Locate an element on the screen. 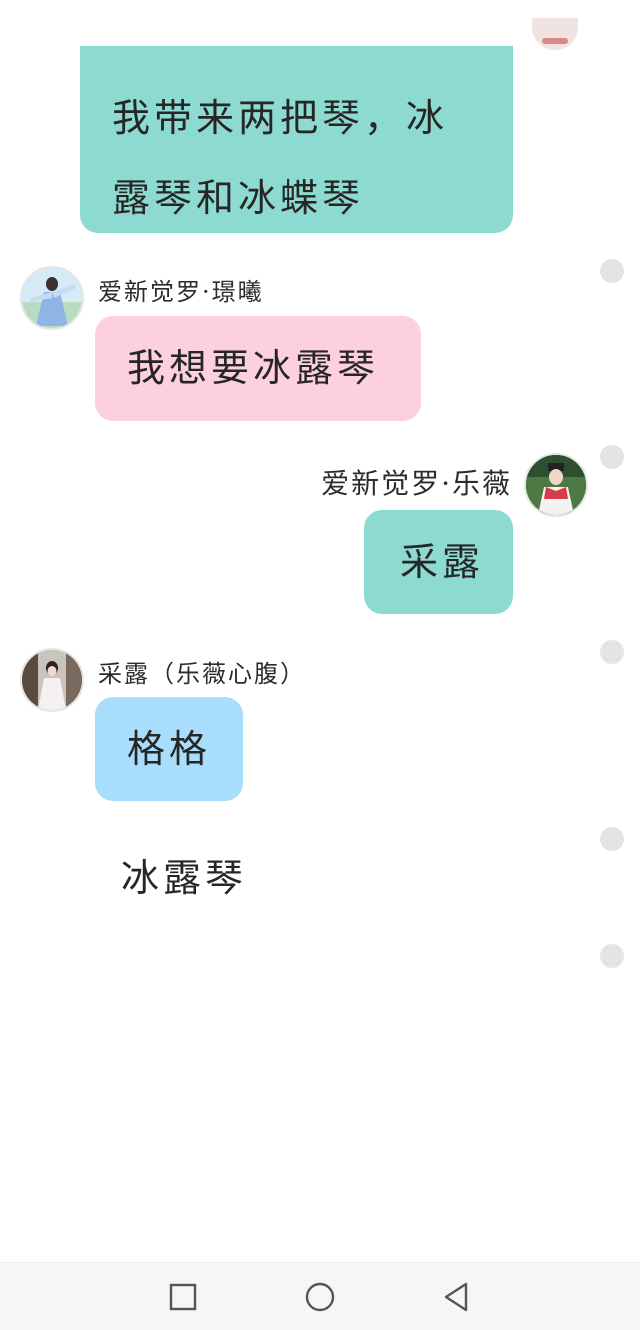  triangle-back-icon is located at coordinates (456, 1297).